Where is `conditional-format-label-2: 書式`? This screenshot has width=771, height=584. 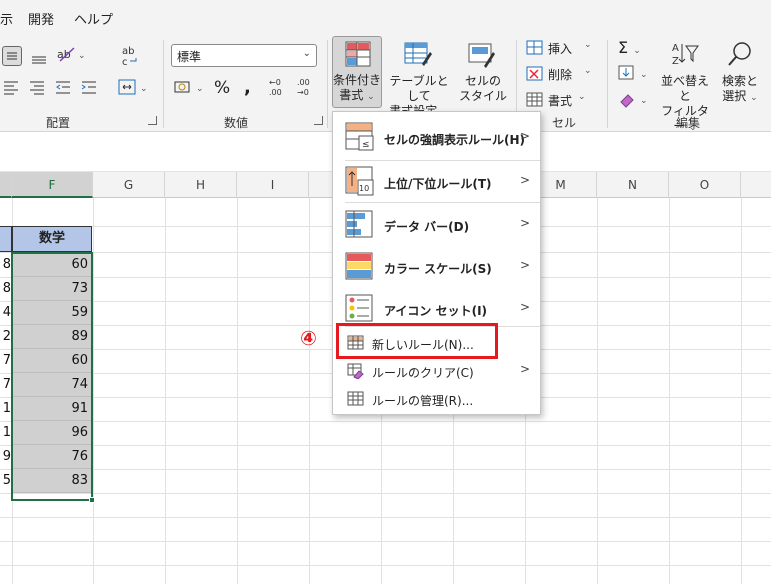 conditional-format-label-2: 書式 is located at coordinates (351, 95).